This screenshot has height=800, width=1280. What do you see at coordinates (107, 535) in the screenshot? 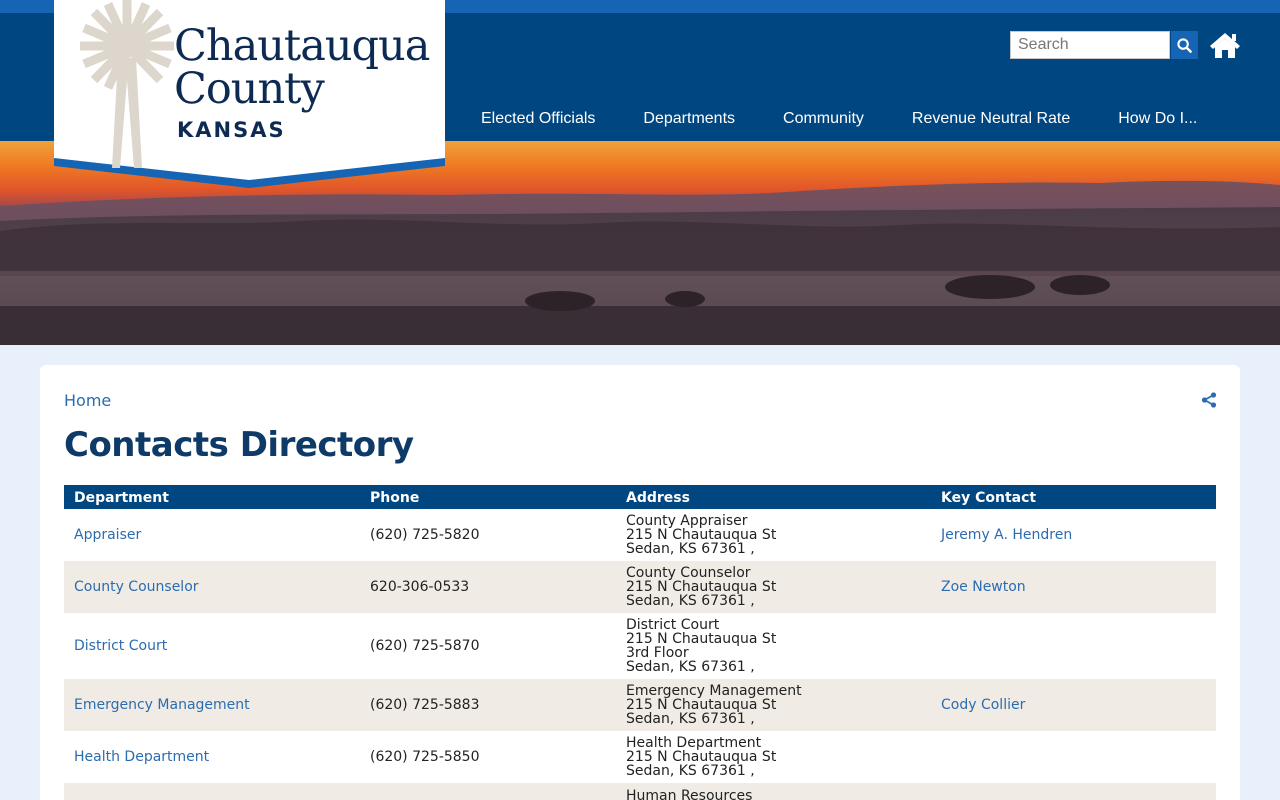
I see `department-link: Appraiser` at bounding box center [107, 535].